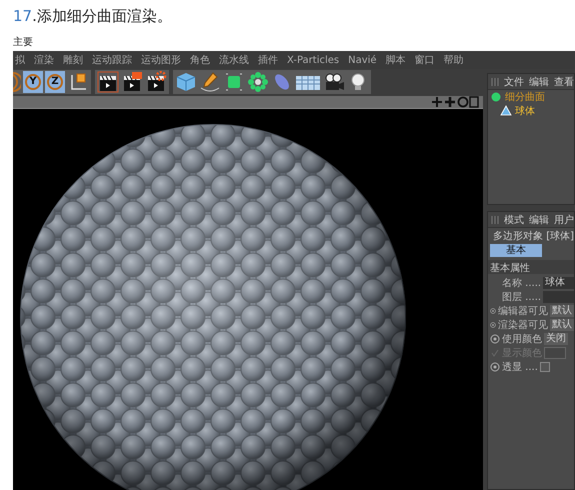 The width and height of the screenshot is (575, 490). I want to click on menu-item: X-Particles, so click(313, 60).